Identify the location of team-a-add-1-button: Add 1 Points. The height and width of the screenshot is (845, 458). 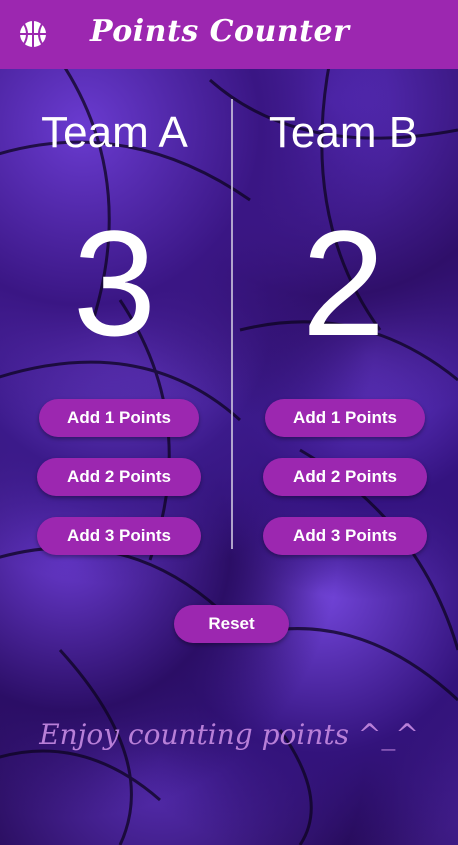
(119, 418).